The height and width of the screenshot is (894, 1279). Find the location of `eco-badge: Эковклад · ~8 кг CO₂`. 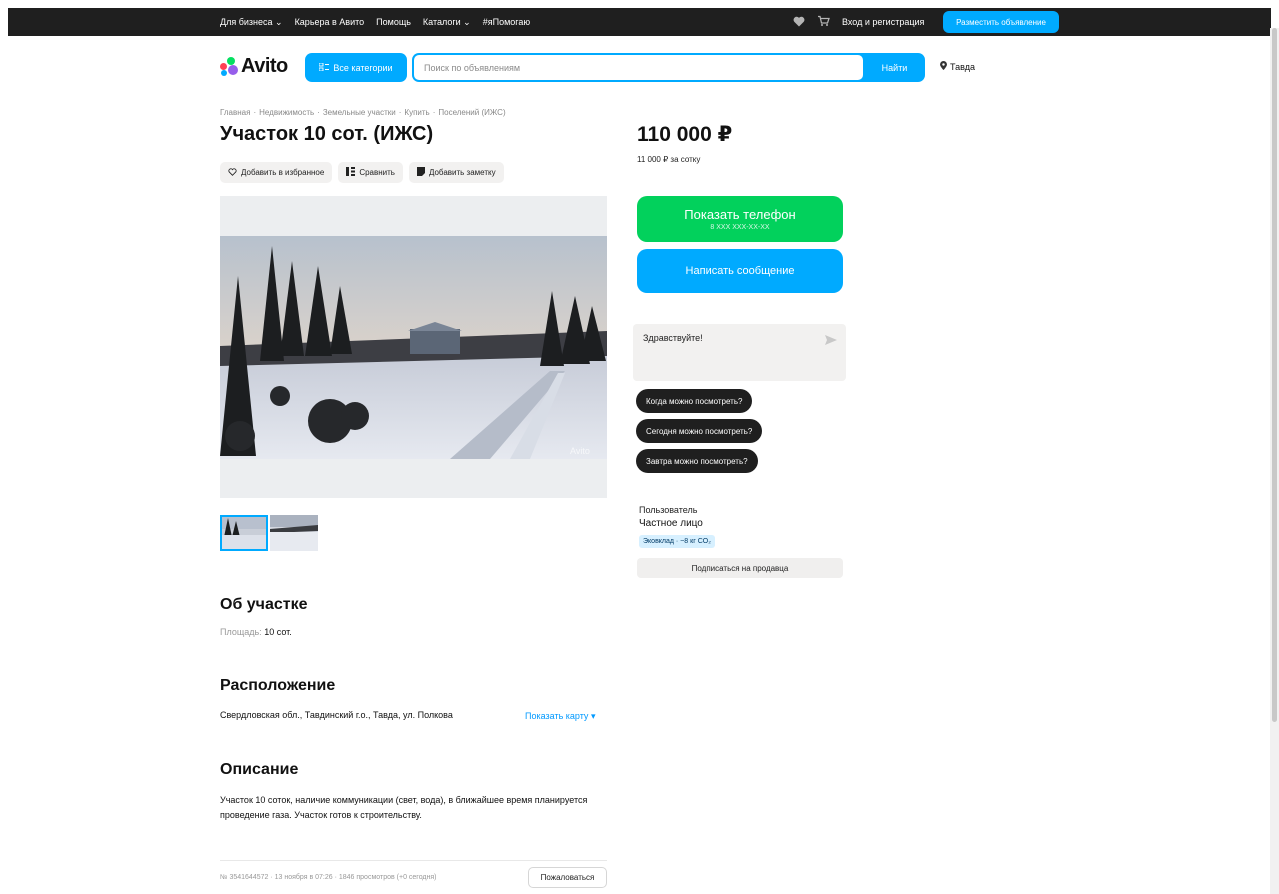

eco-badge: Эковклад · ~8 кг CO₂ is located at coordinates (677, 541).